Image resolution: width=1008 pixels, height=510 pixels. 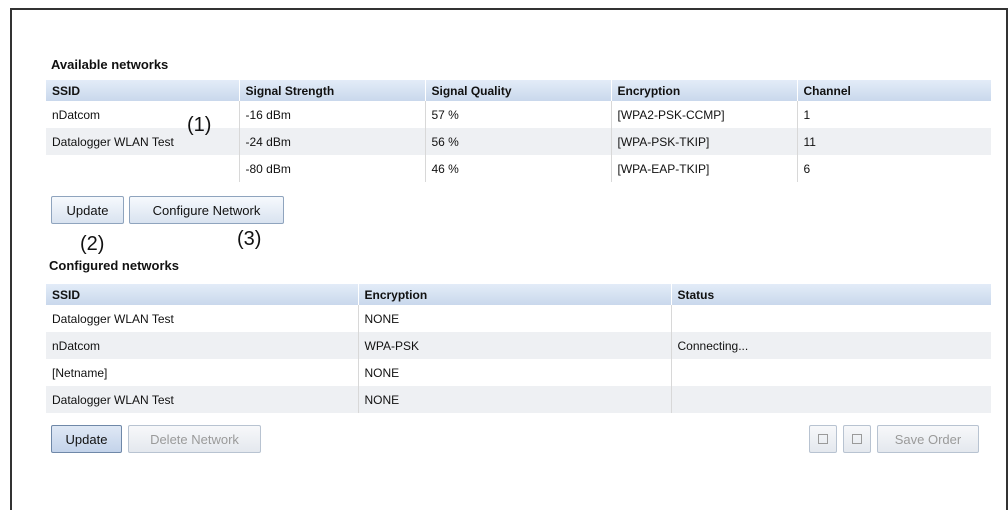 I want to click on update-available-button: Update, so click(x=87, y=210).